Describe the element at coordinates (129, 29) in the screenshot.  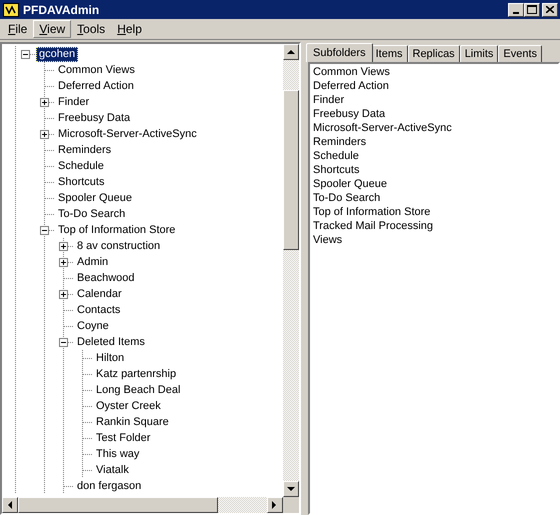
I see `menu-item: Help` at that location.